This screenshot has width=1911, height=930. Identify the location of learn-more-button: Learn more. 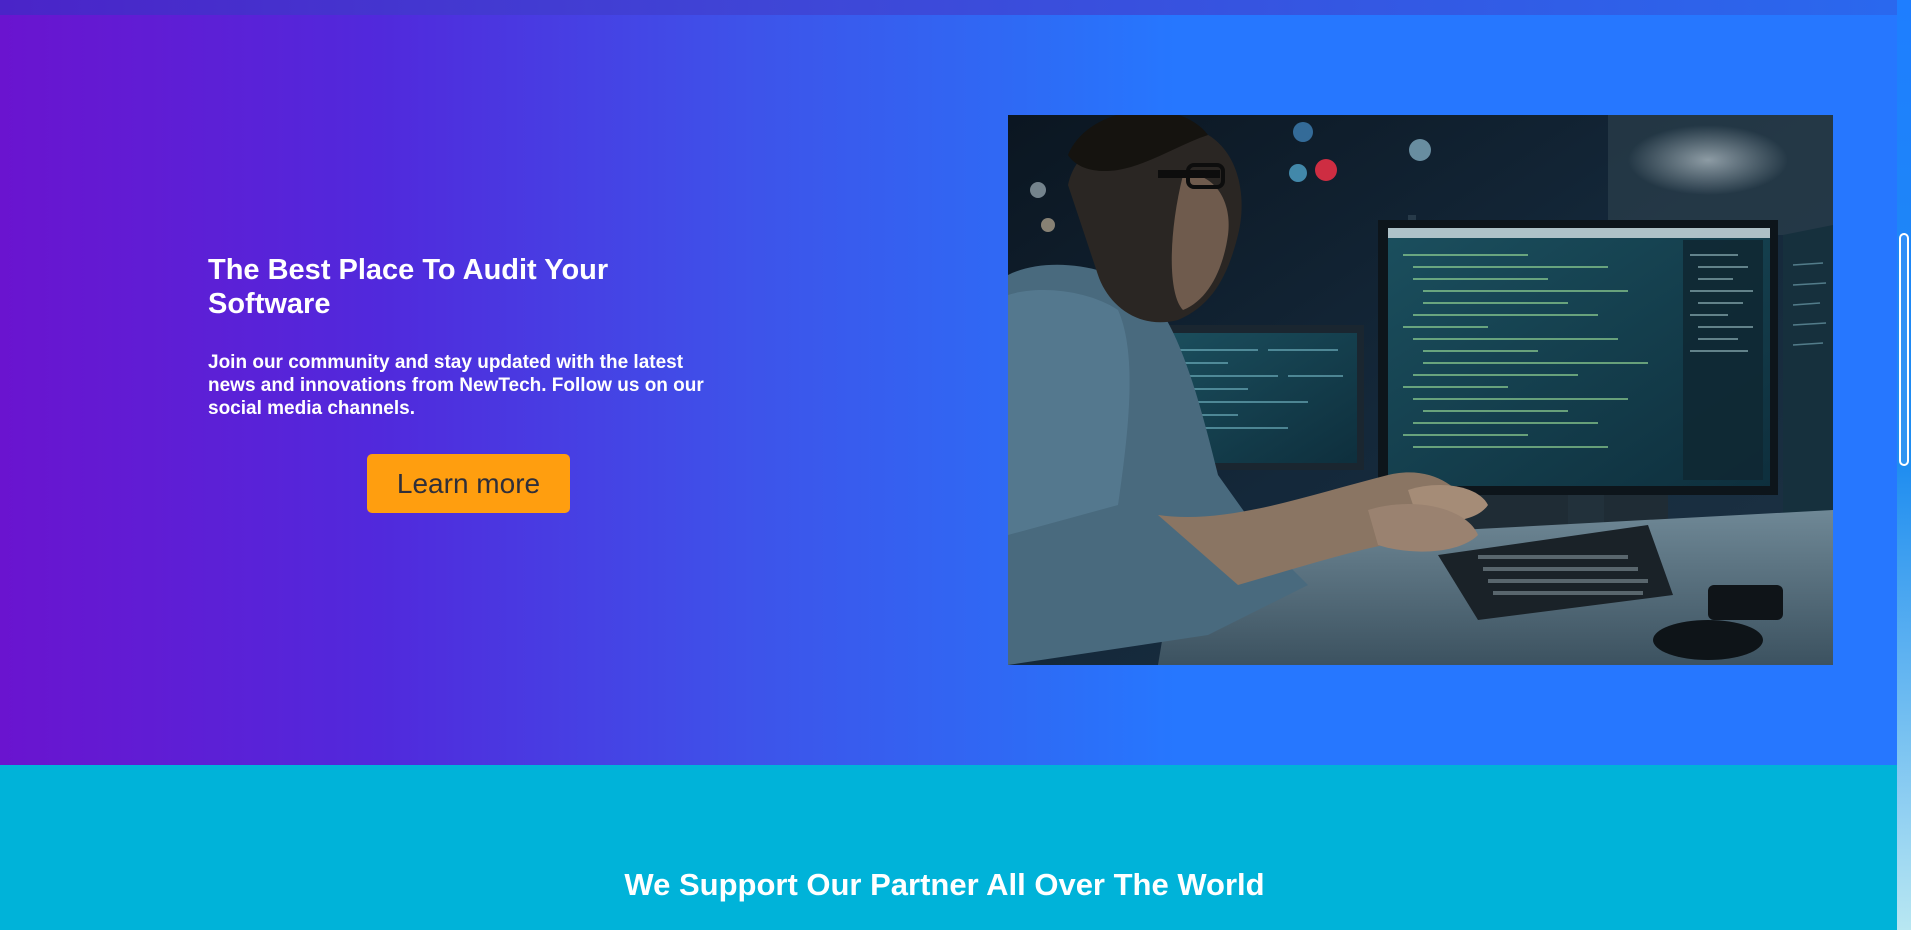
(468, 483).